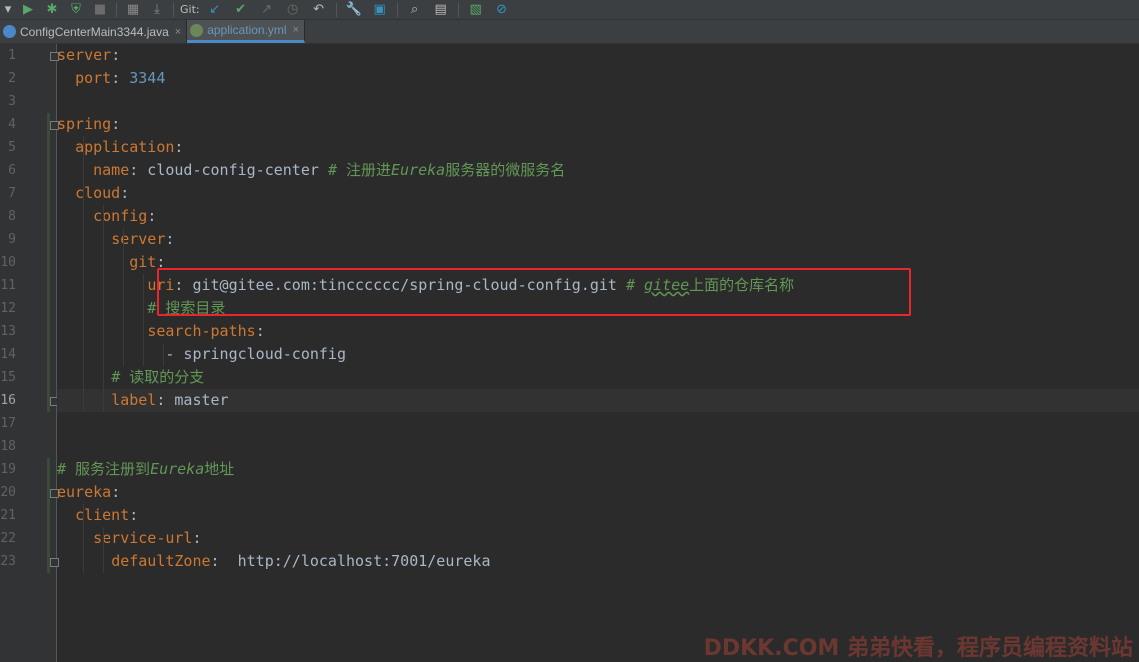 The height and width of the screenshot is (662, 1139). I want to click on build-icon: ▦, so click(133, 9).